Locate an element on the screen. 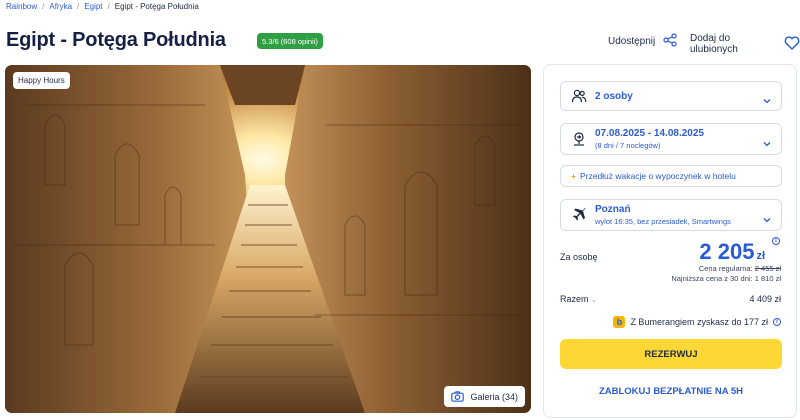  gallery-button: Galeria (34) is located at coordinates (484, 396).